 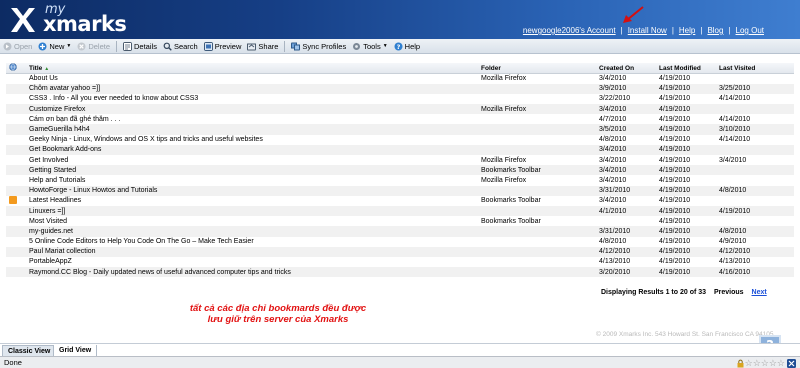 I want to click on title-cell: Cám ơn bạn đã ghé thăm . . ., so click(x=75, y=119).